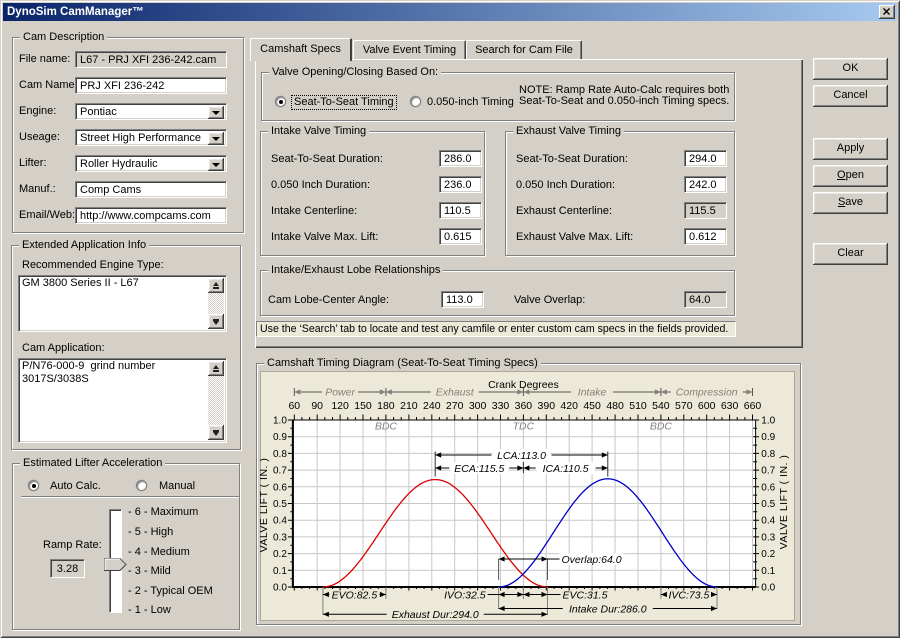  Describe the element at coordinates (435, 615) in the screenshot. I see `svg-text: Exhaust Dur:294.0` at that location.